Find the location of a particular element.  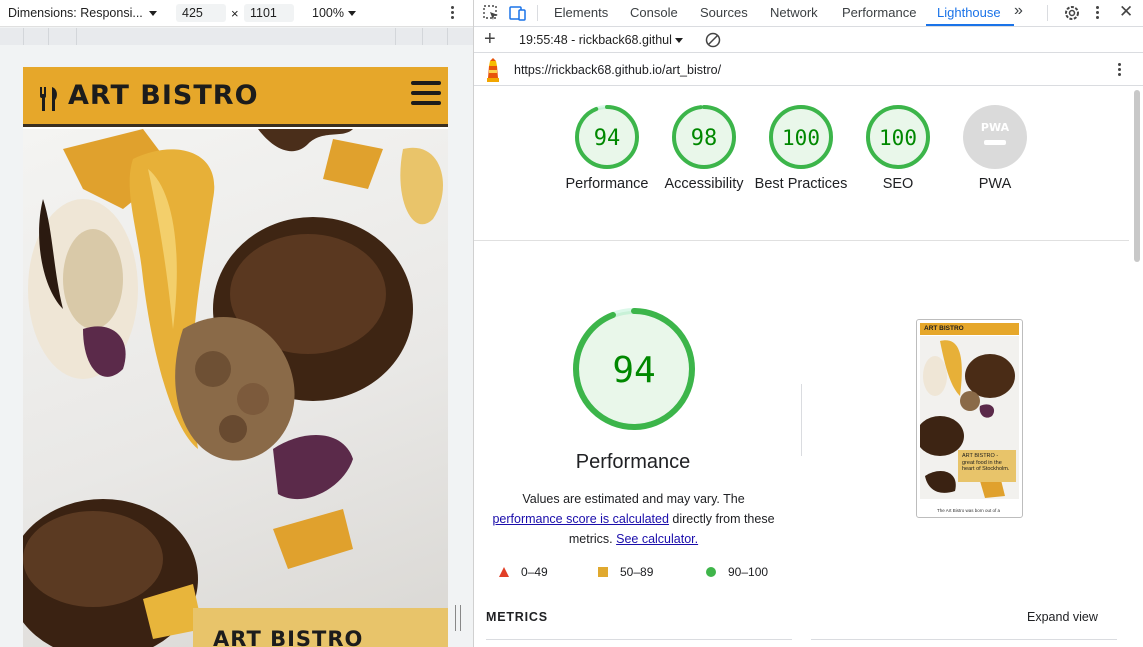

hero-caption-box: ART BISTRO is located at coordinates (320, 627).